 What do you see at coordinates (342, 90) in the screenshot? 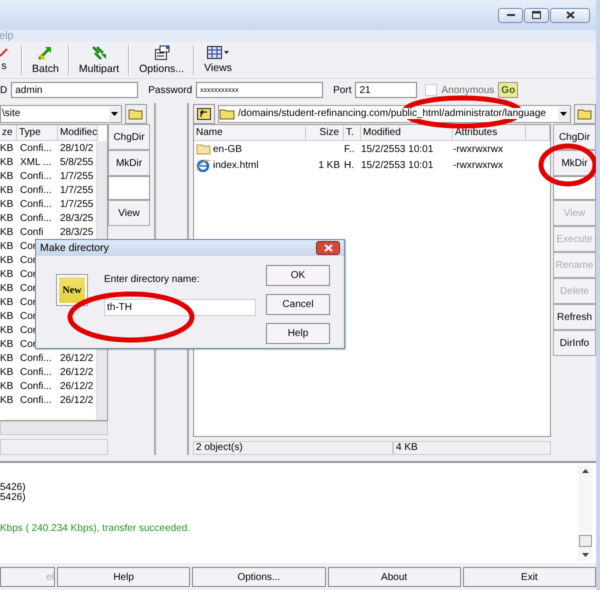
I see `port-label: Port` at bounding box center [342, 90].